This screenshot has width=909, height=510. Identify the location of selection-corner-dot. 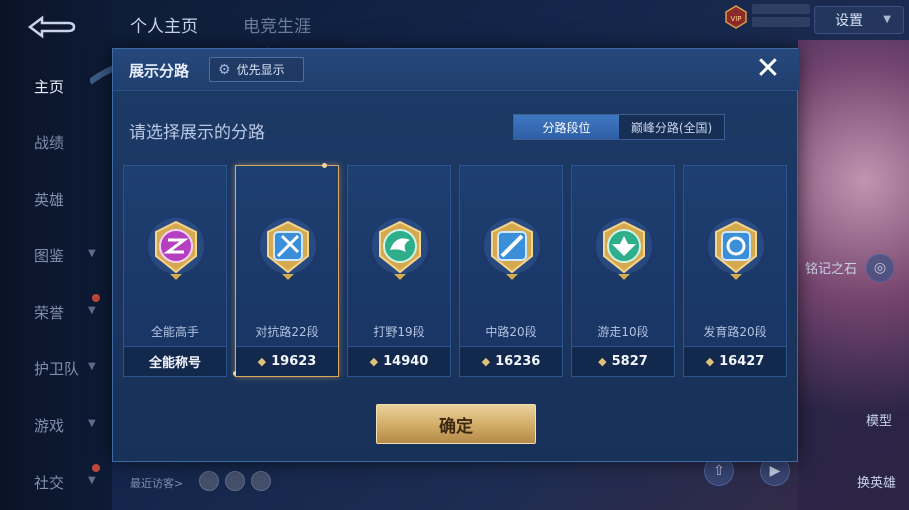
(324, 165).